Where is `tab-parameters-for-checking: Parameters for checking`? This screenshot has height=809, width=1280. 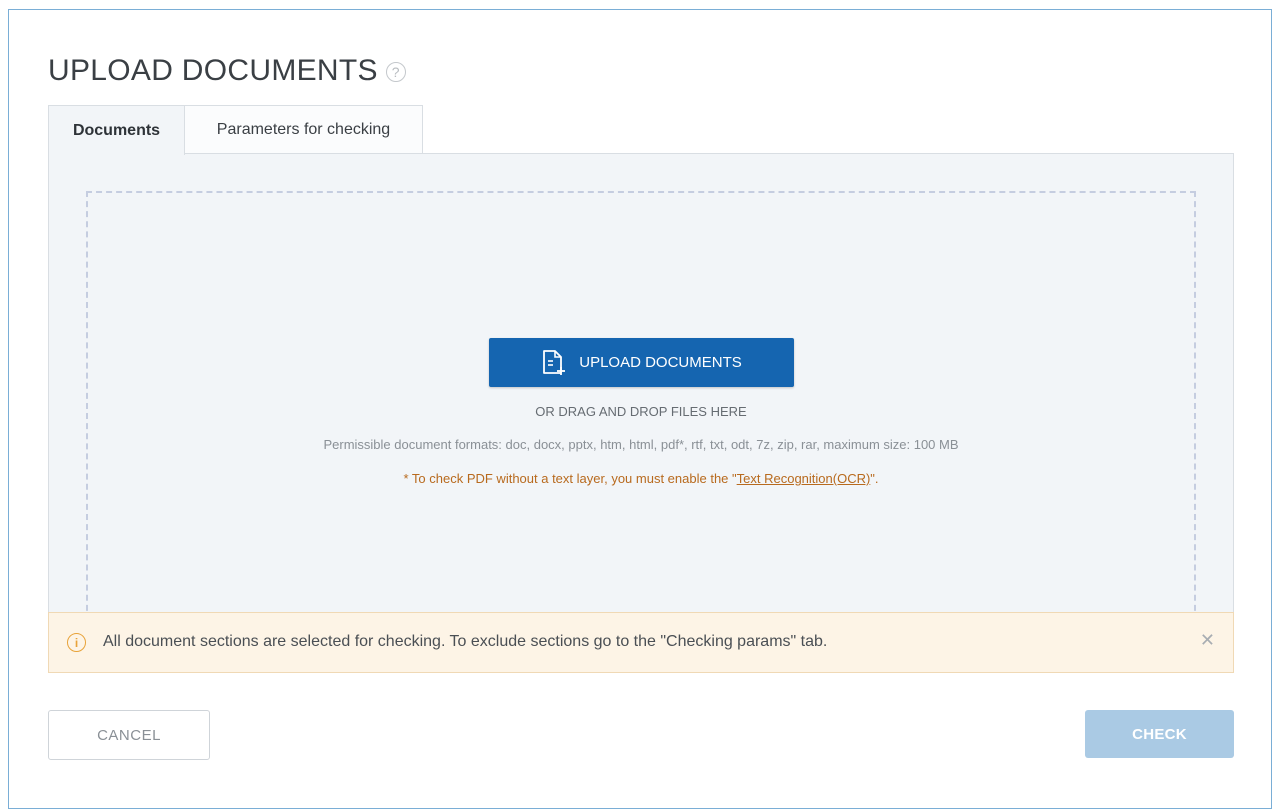 tab-parameters-for-checking: Parameters for checking is located at coordinates (303, 129).